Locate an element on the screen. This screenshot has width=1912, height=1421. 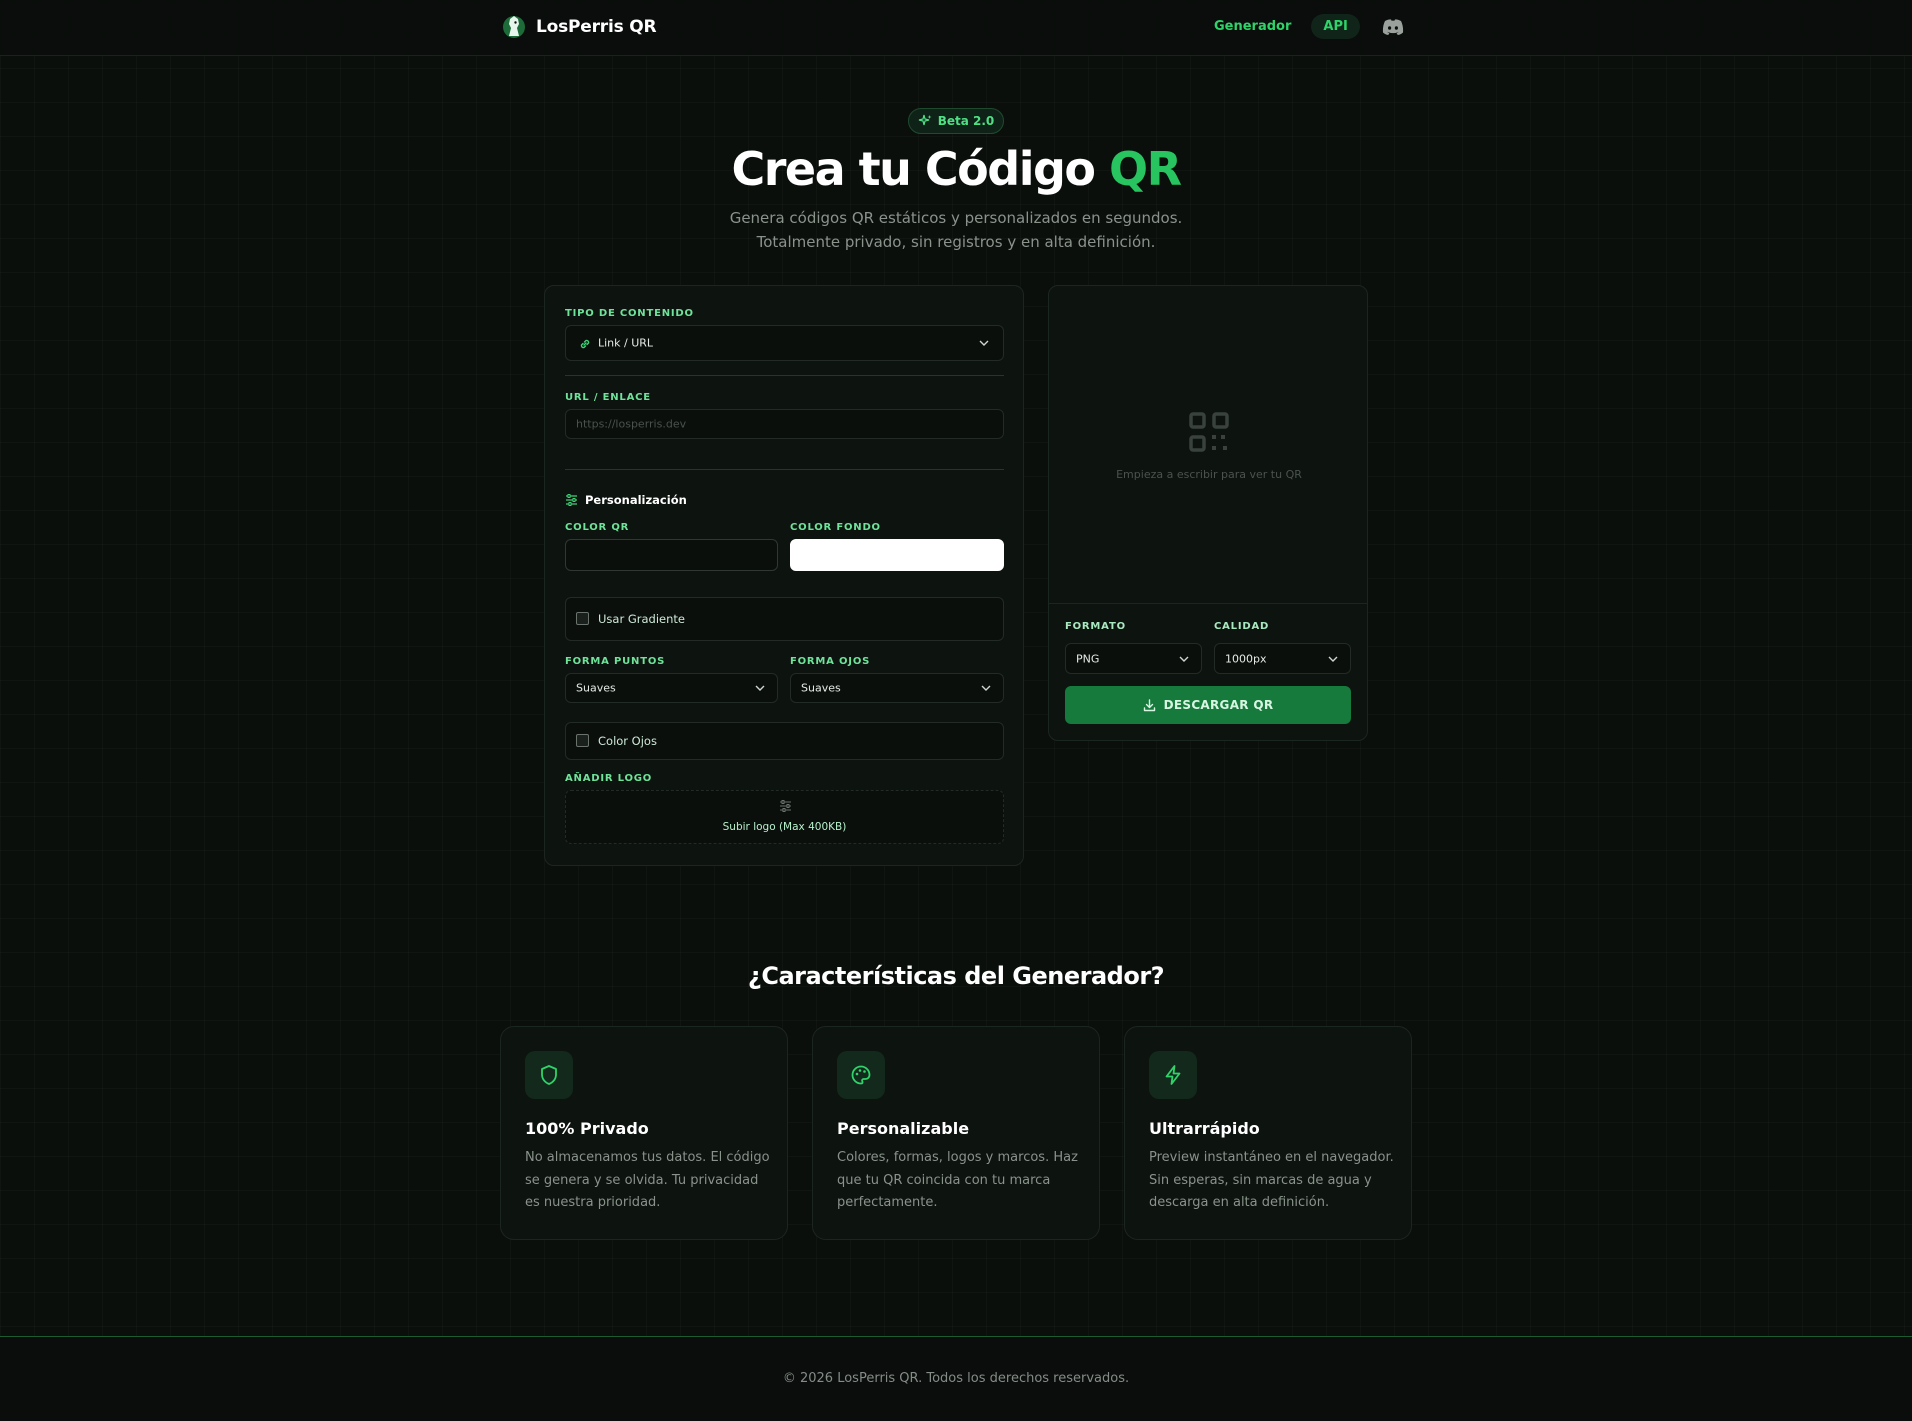
discord-icon is located at coordinates (1393, 27).